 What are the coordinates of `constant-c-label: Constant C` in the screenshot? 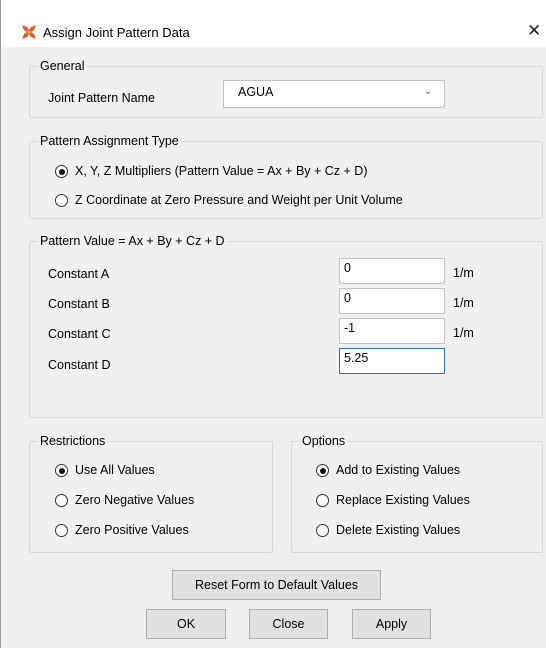 It's located at (79, 334).